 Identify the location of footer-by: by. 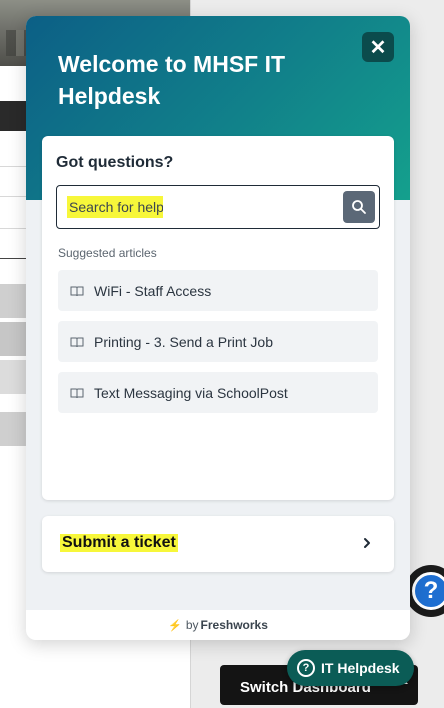
(192, 625).